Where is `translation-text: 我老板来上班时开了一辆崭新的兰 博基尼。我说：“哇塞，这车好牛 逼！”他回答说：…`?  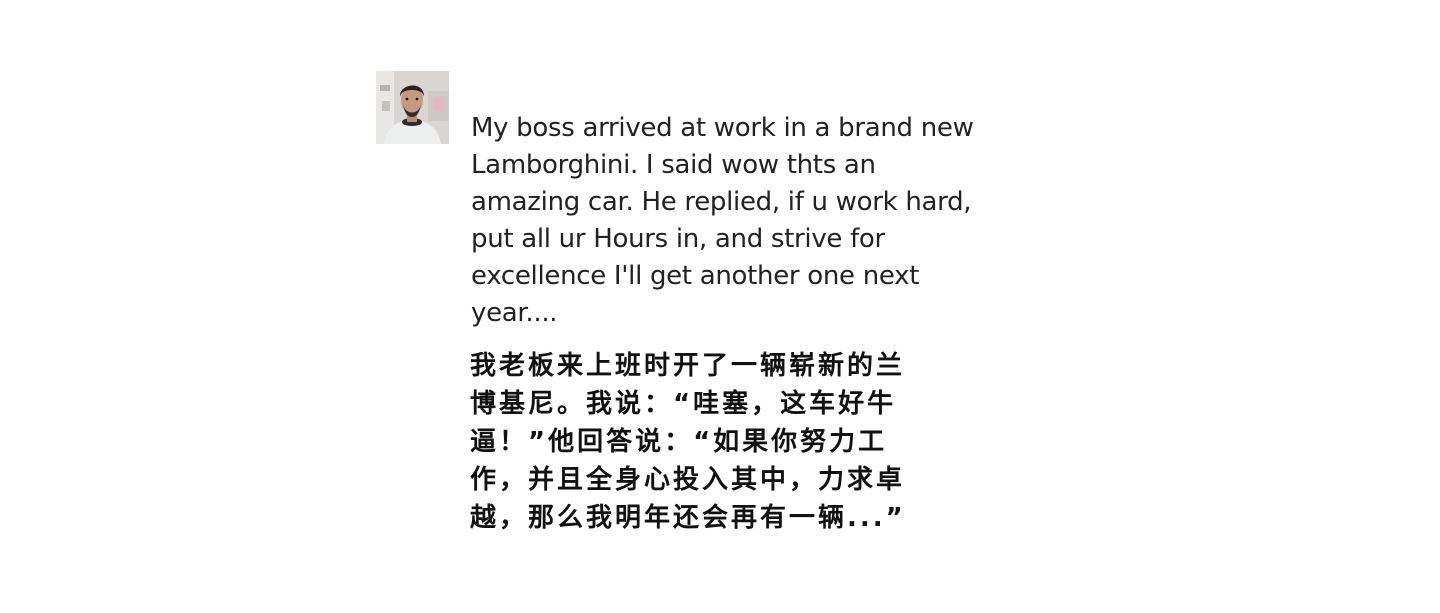 translation-text: 我老板来上班时开了一辆崭新的兰 博基尼。我说：“哇塞，这车好牛 逼！”他回答说：… is located at coordinates (688, 442).